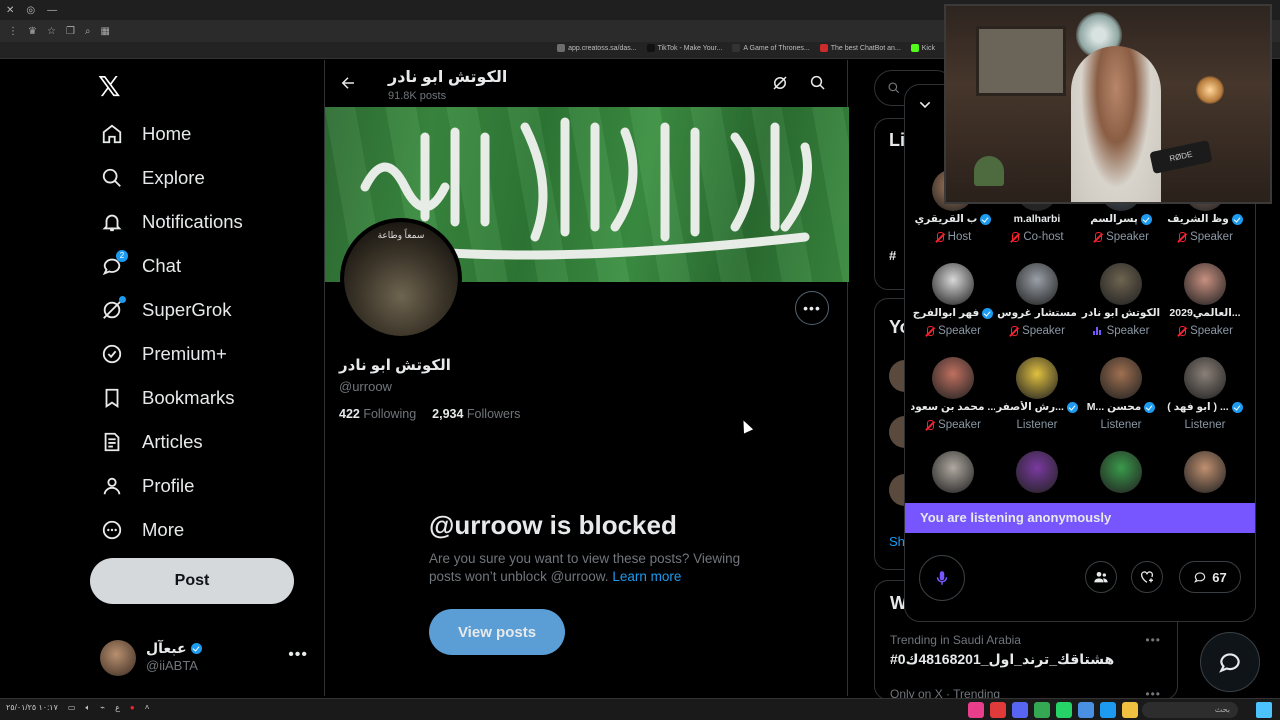  Describe the element at coordinates (1101, 577) in the screenshot. I see `people-button` at that location.